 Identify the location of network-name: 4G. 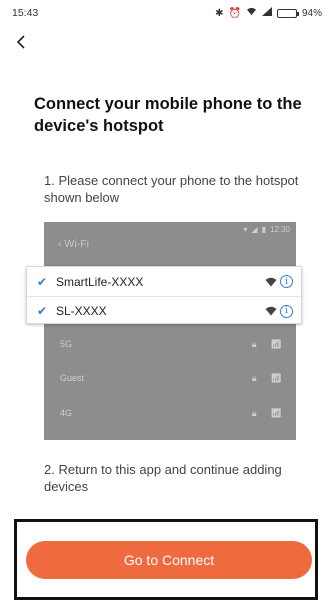
(66, 413).